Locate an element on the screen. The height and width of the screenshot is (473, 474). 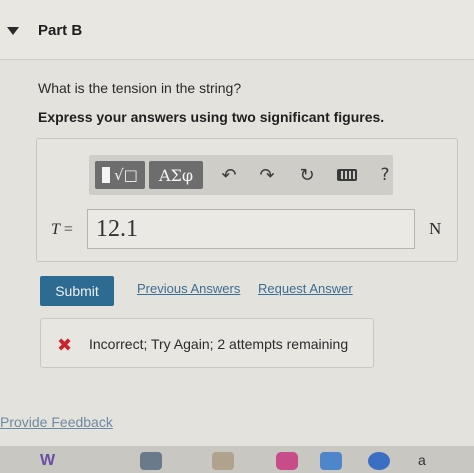
request-answer-link: Request Answer is located at coordinates (305, 288).